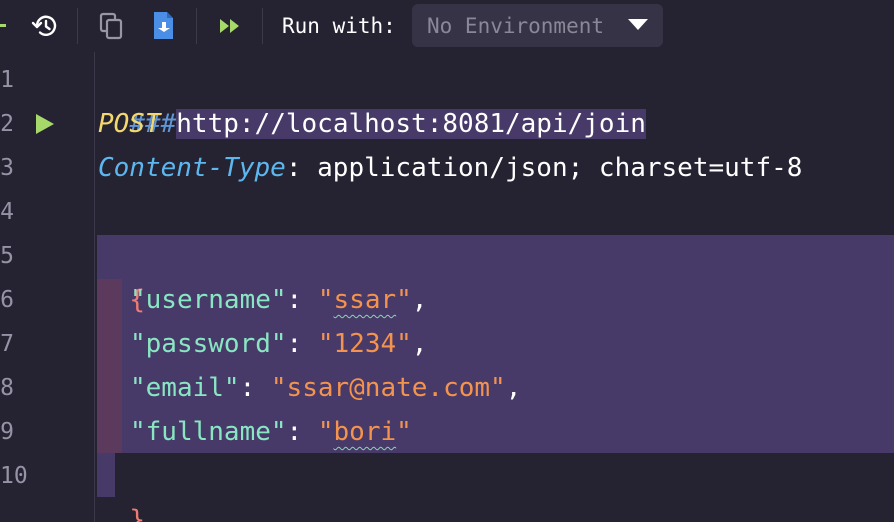 The width and height of the screenshot is (894, 522). Describe the element at coordinates (224, 98) in the screenshot. I see `code-line-1: ### 회원가입 시도` at that location.